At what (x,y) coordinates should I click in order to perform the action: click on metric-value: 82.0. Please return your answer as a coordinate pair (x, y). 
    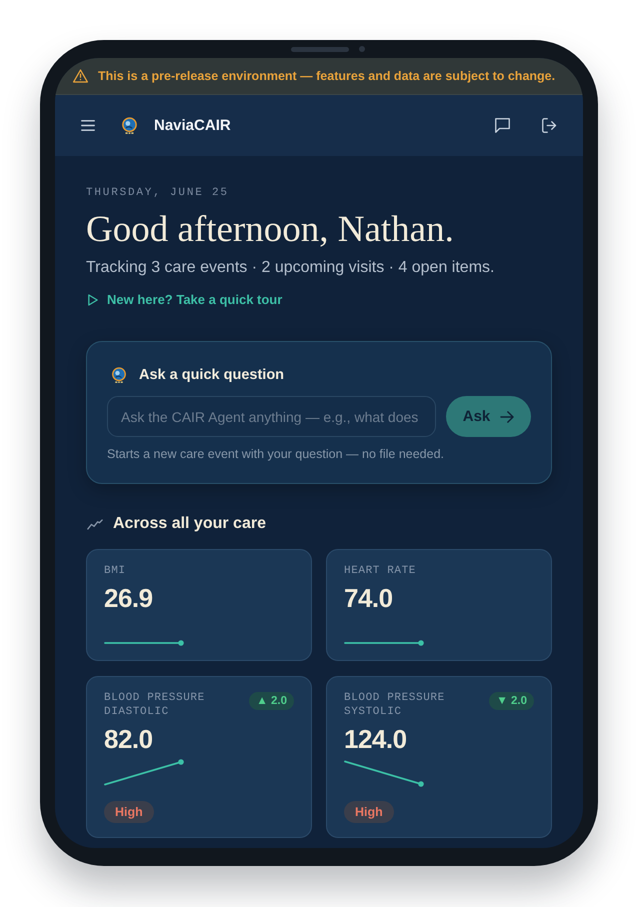
    Looking at the image, I should click on (128, 739).